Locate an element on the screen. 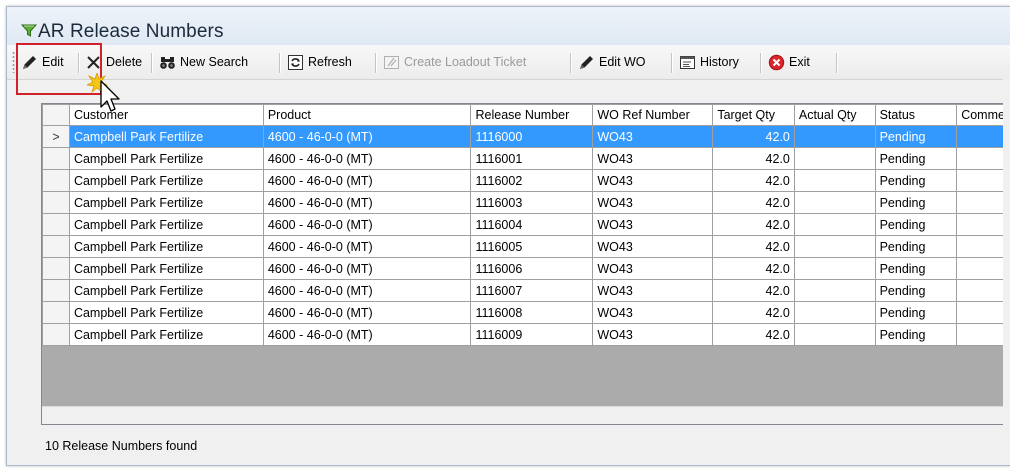 This screenshot has width=1010, height=470. cell-release-number: 1116000 is located at coordinates (532, 136).